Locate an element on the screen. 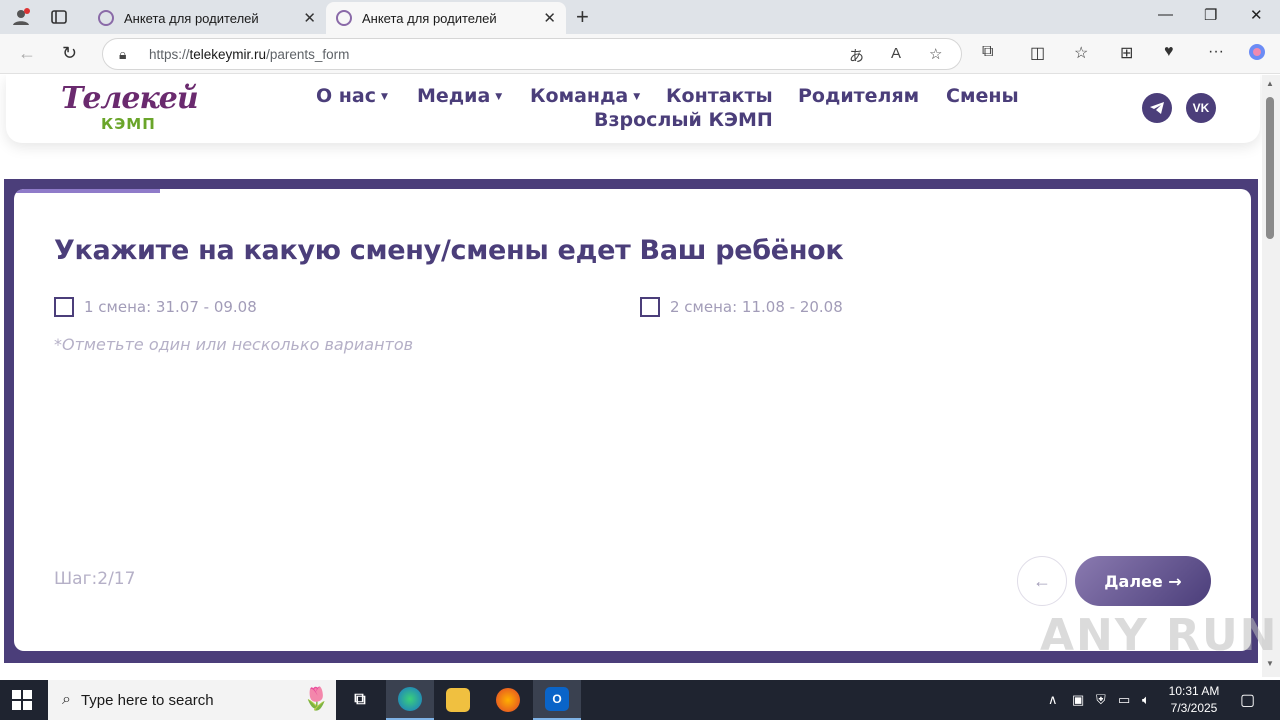 Image resolution: width=1280 pixels, height=720 pixels. notifications-icon: ▢ is located at coordinates (1247, 700).